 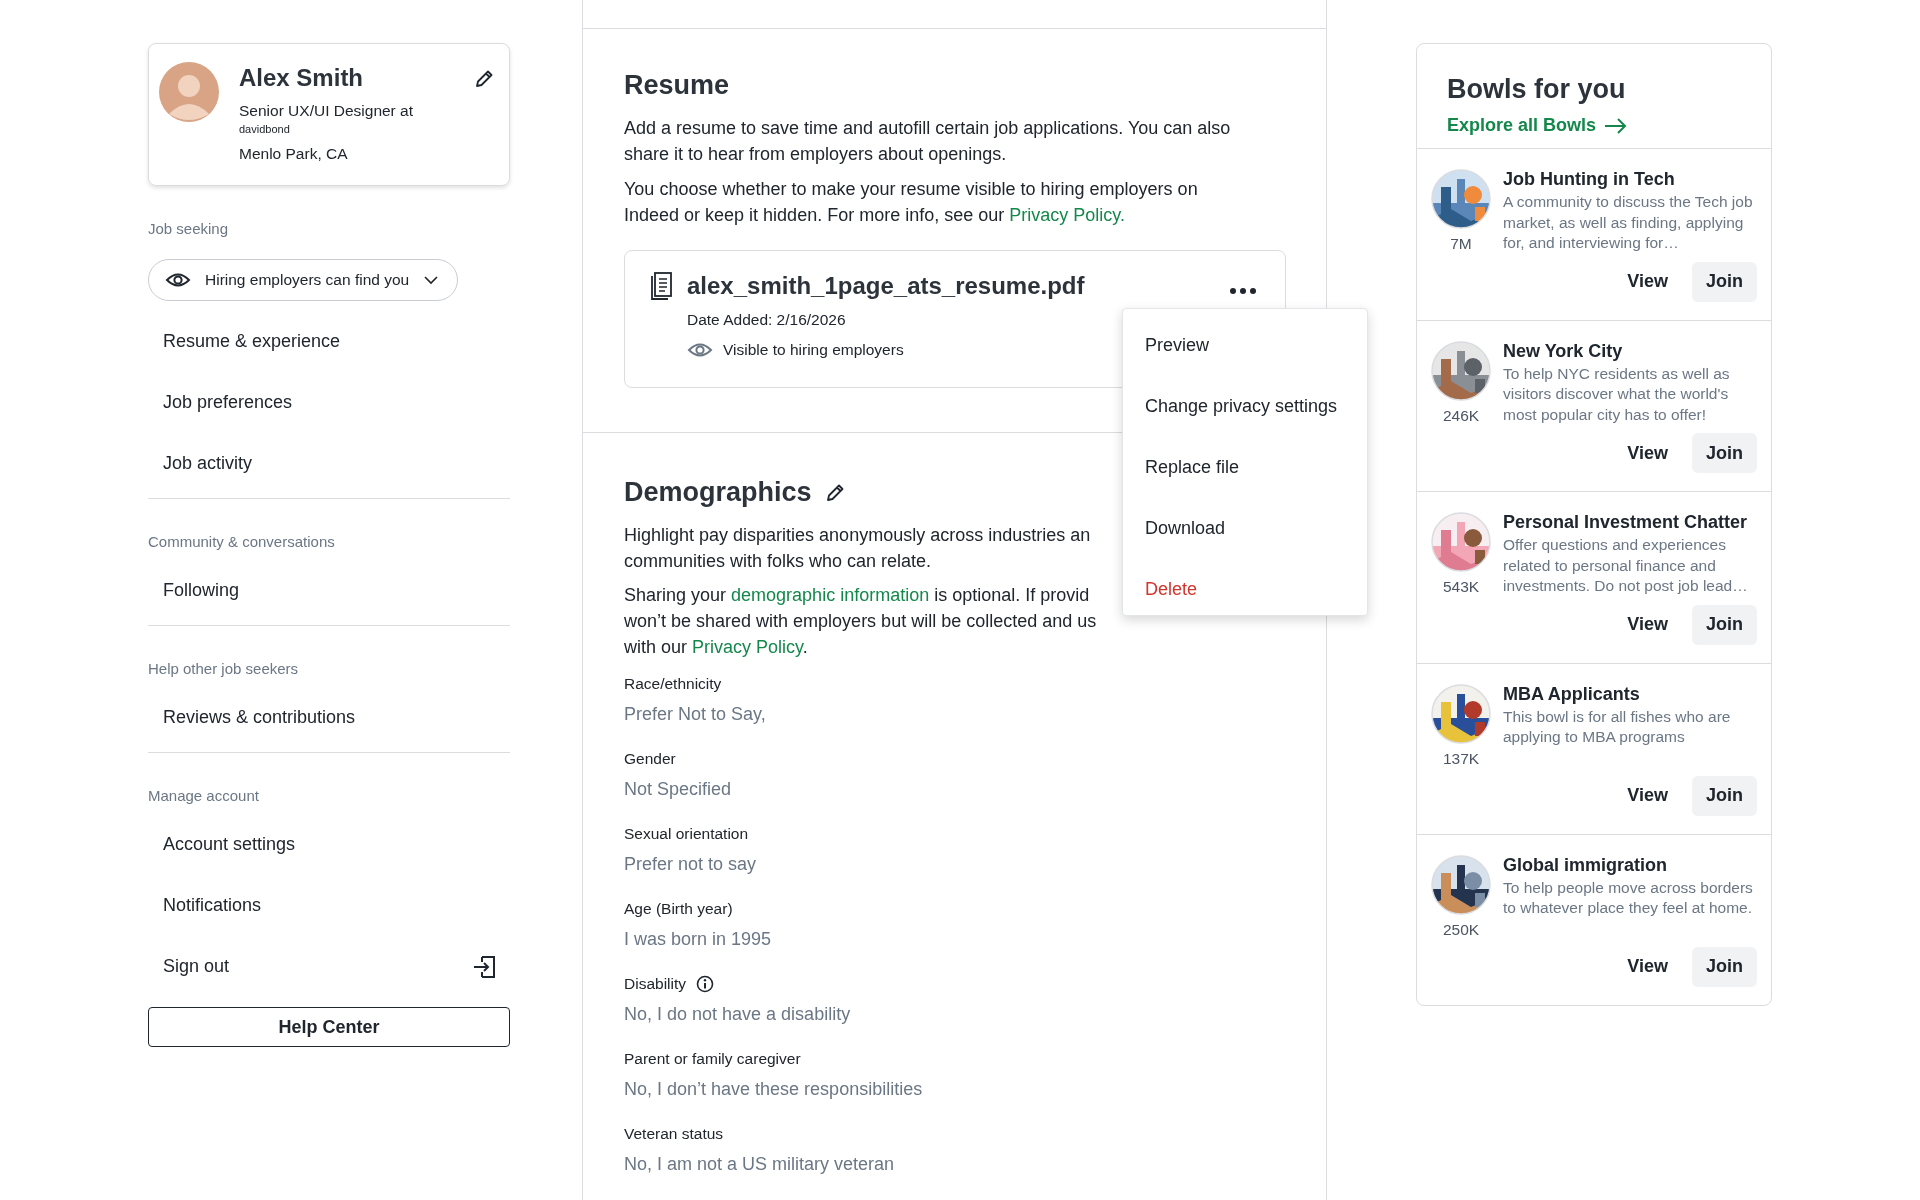 I want to click on help-center-button: Help Center, so click(x=329, y=1027).